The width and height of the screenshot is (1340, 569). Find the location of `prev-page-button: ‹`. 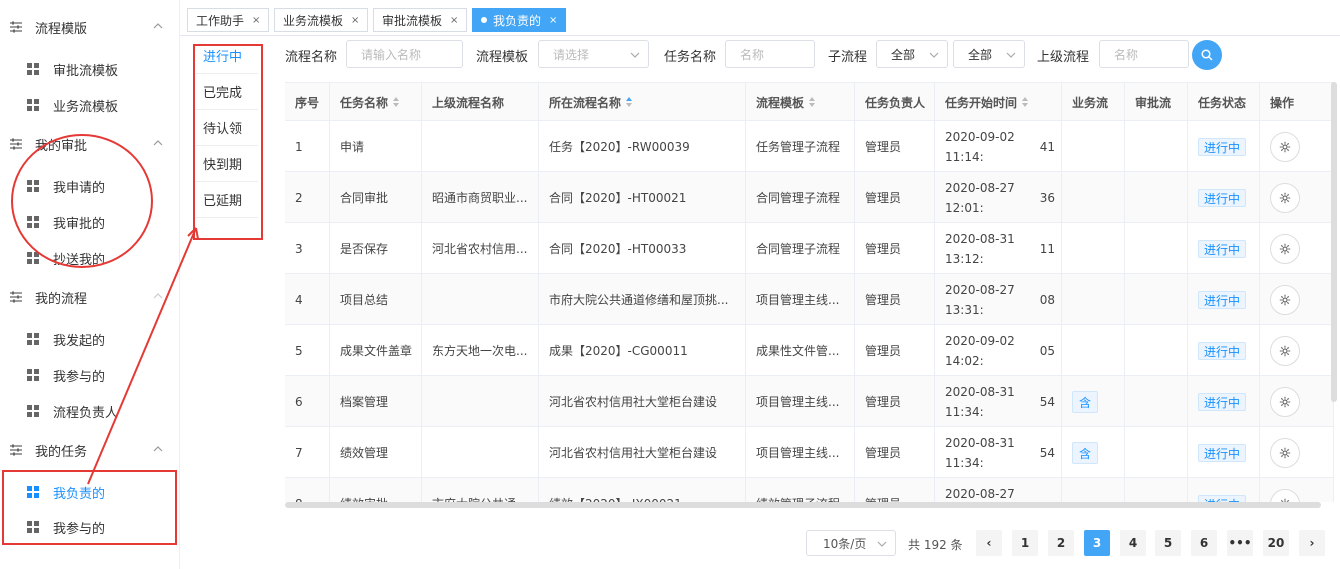

prev-page-button: ‹ is located at coordinates (989, 543).